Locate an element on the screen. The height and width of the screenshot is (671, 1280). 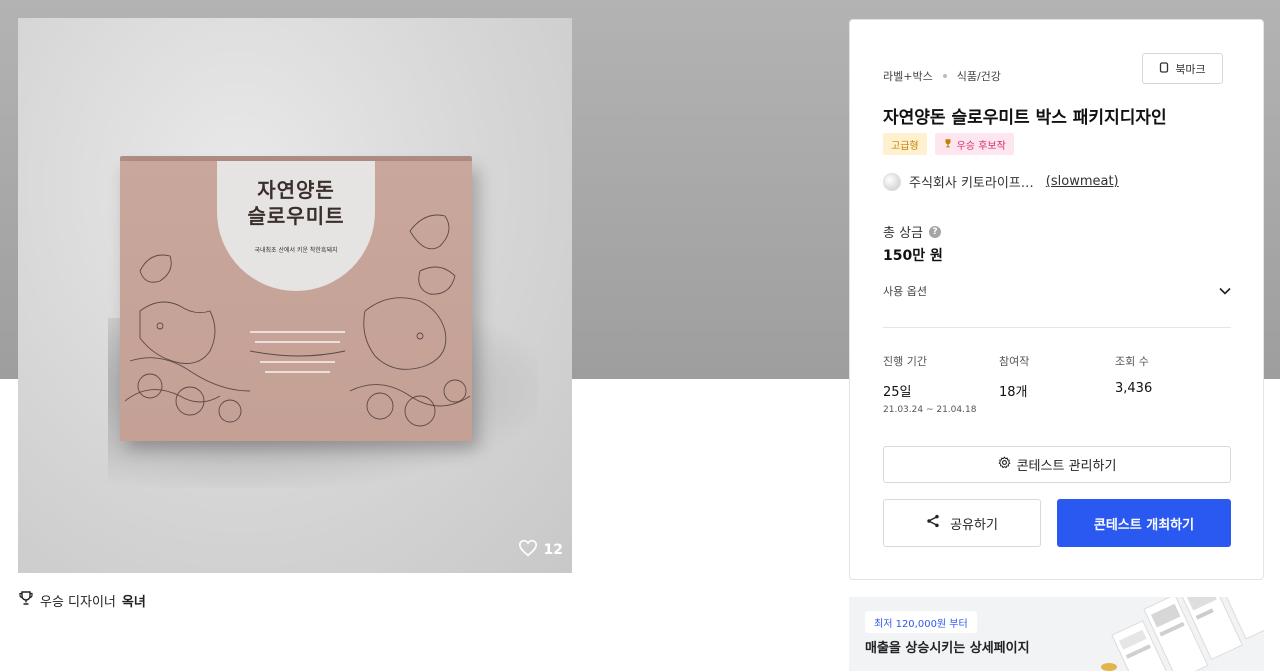
views-label: 조회 수 is located at coordinates (1132, 361).